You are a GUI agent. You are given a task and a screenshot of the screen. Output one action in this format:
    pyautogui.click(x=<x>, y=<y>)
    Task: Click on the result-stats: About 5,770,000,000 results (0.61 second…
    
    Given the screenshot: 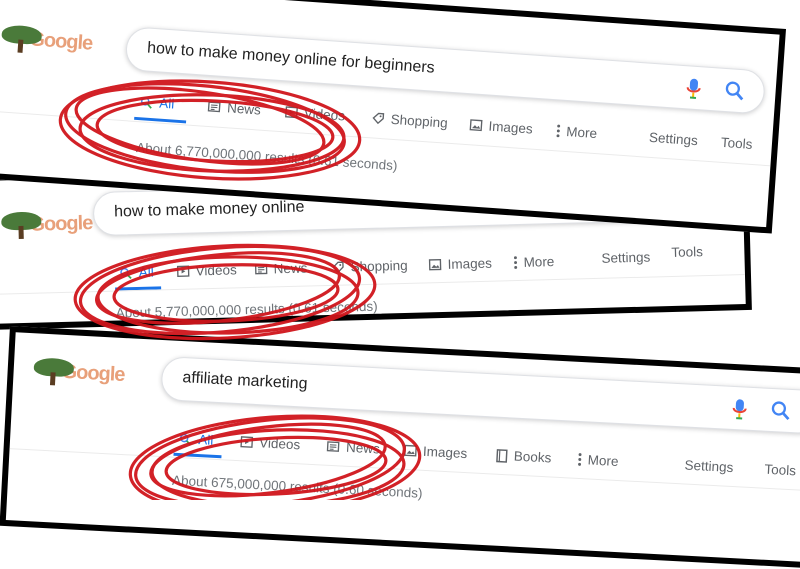 What is the action you would take?
    pyautogui.click(x=246, y=309)
    